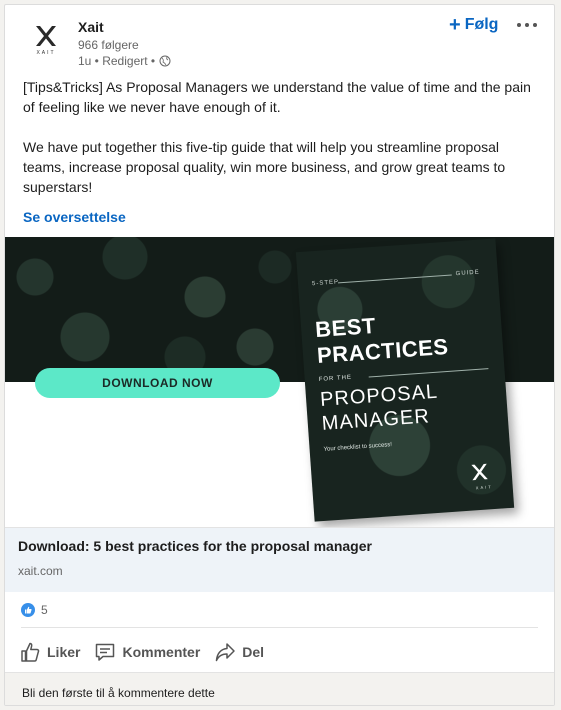 This screenshot has height=710, width=561. Describe the element at coordinates (279, 688) in the screenshot. I see `comment-prompt-bar: Bli den første til å kommentere dette` at that location.